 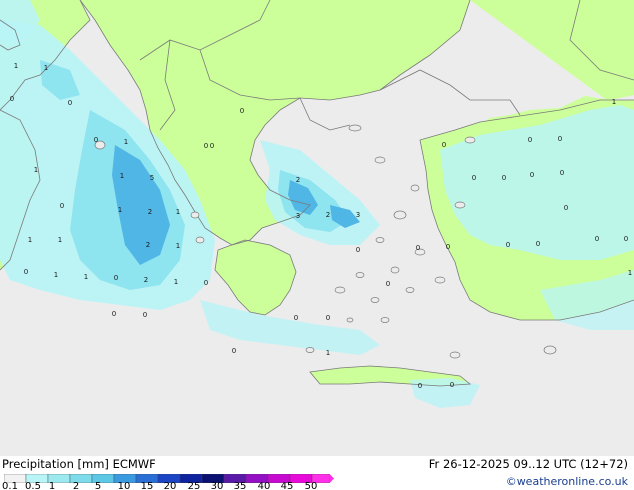 What do you see at coordinates (311, 485) in the screenshot?
I see `colorbar-tick-label: 50` at bounding box center [311, 485].